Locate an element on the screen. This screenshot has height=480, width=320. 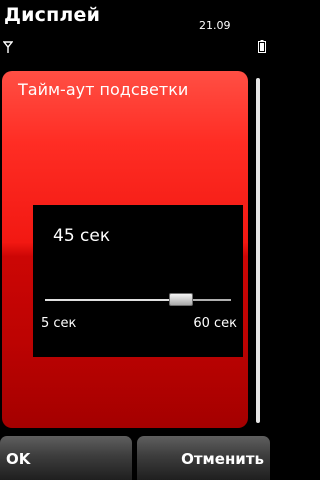
clock: 21.09 is located at coordinates (215, 25).